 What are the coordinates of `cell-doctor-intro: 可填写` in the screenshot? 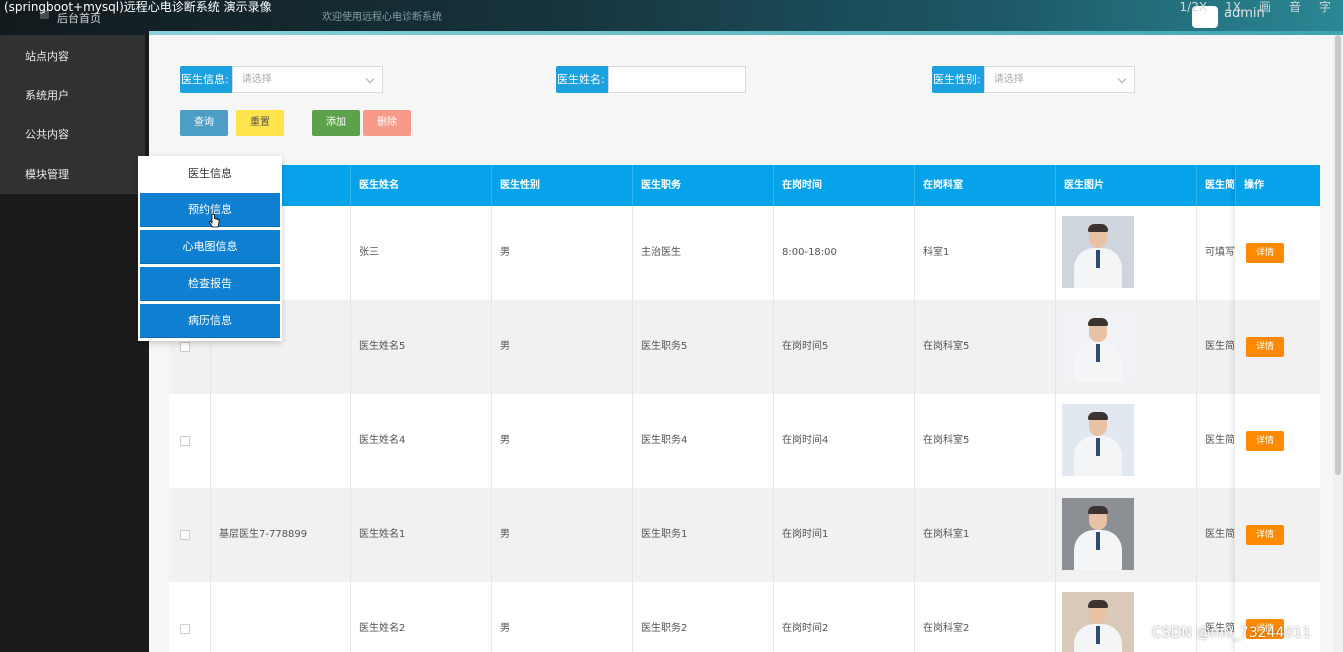 It's located at (1215, 253).